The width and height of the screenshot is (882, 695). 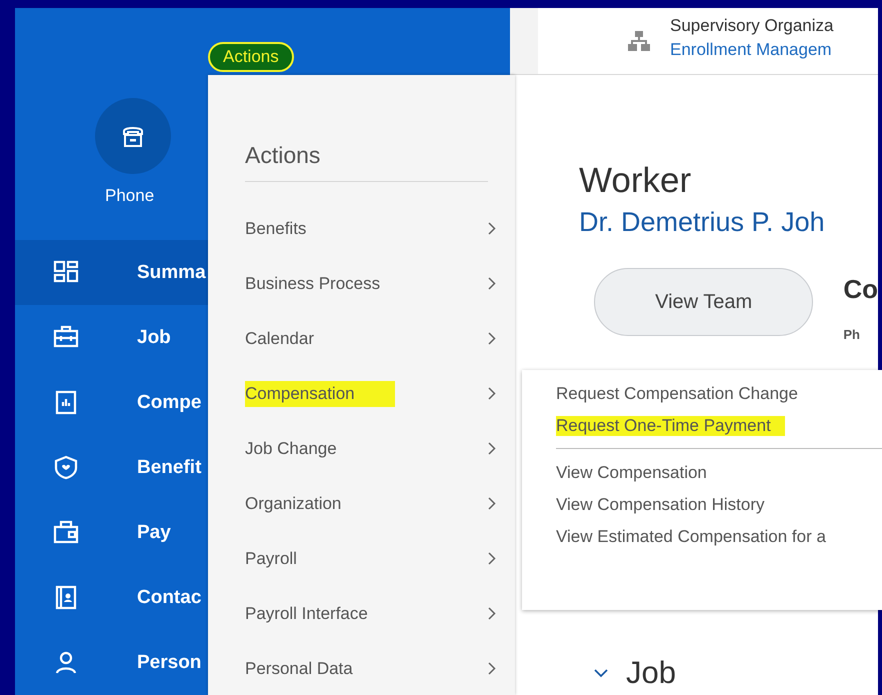 I want to click on org-title: Supervisory Organiza, so click(x=752, y=26).